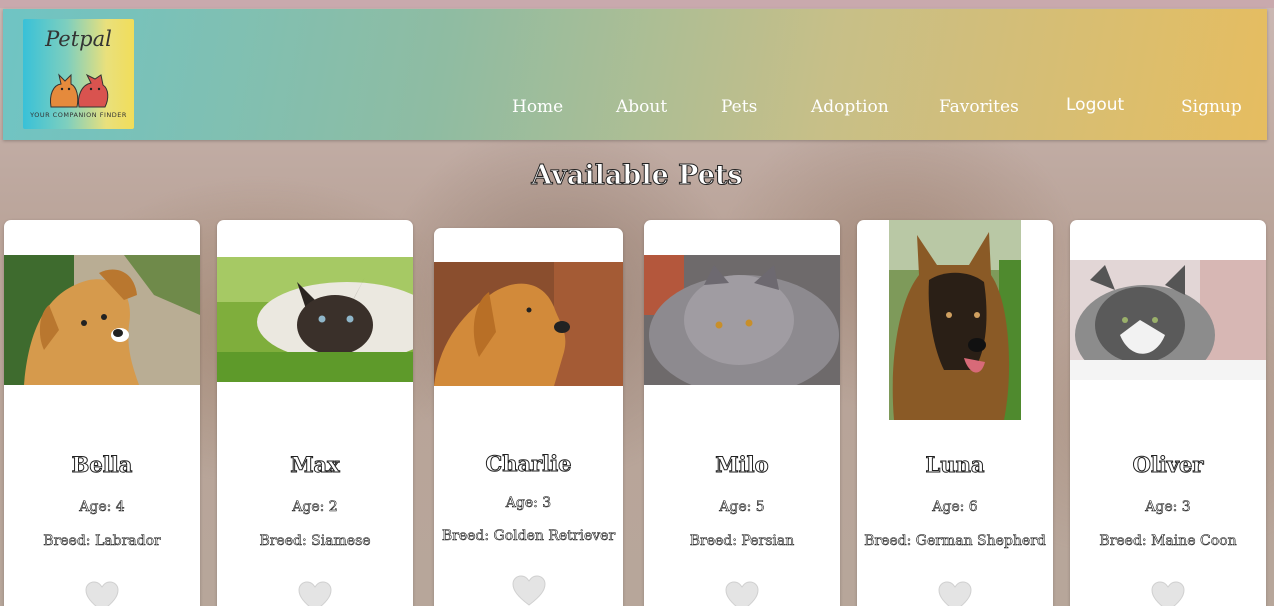 The image size is (1274, 606). I want to click on pet-card: Bella Age: 4 Breed: Labrador, so click(102, 413).